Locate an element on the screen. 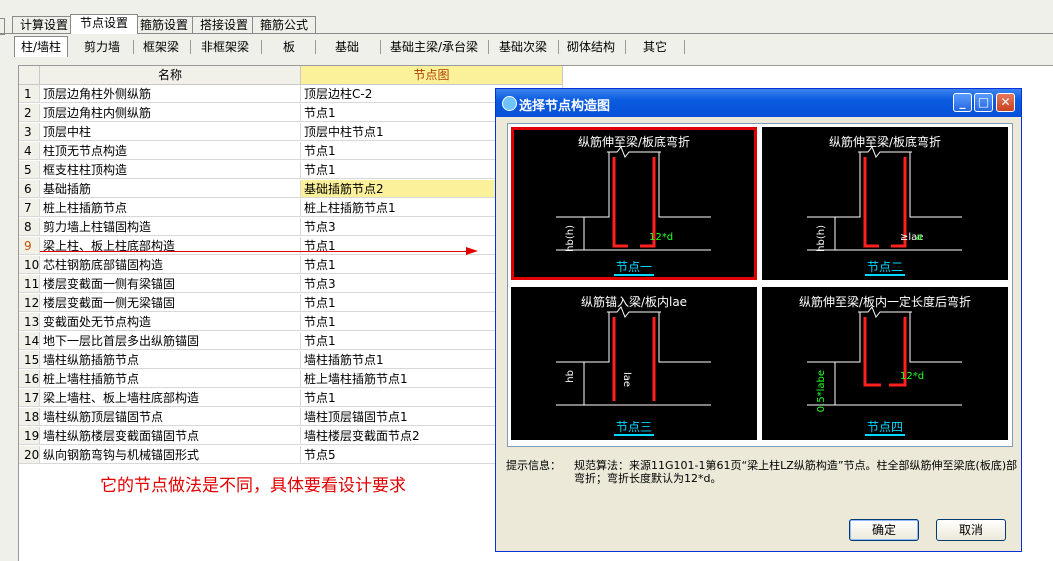 The width and height of the screenshot is (1053, 561). table-row: 16 桩上墙柱插筋节点 桩上墙柱插筋节点1 is located at coordinates (291, 379).